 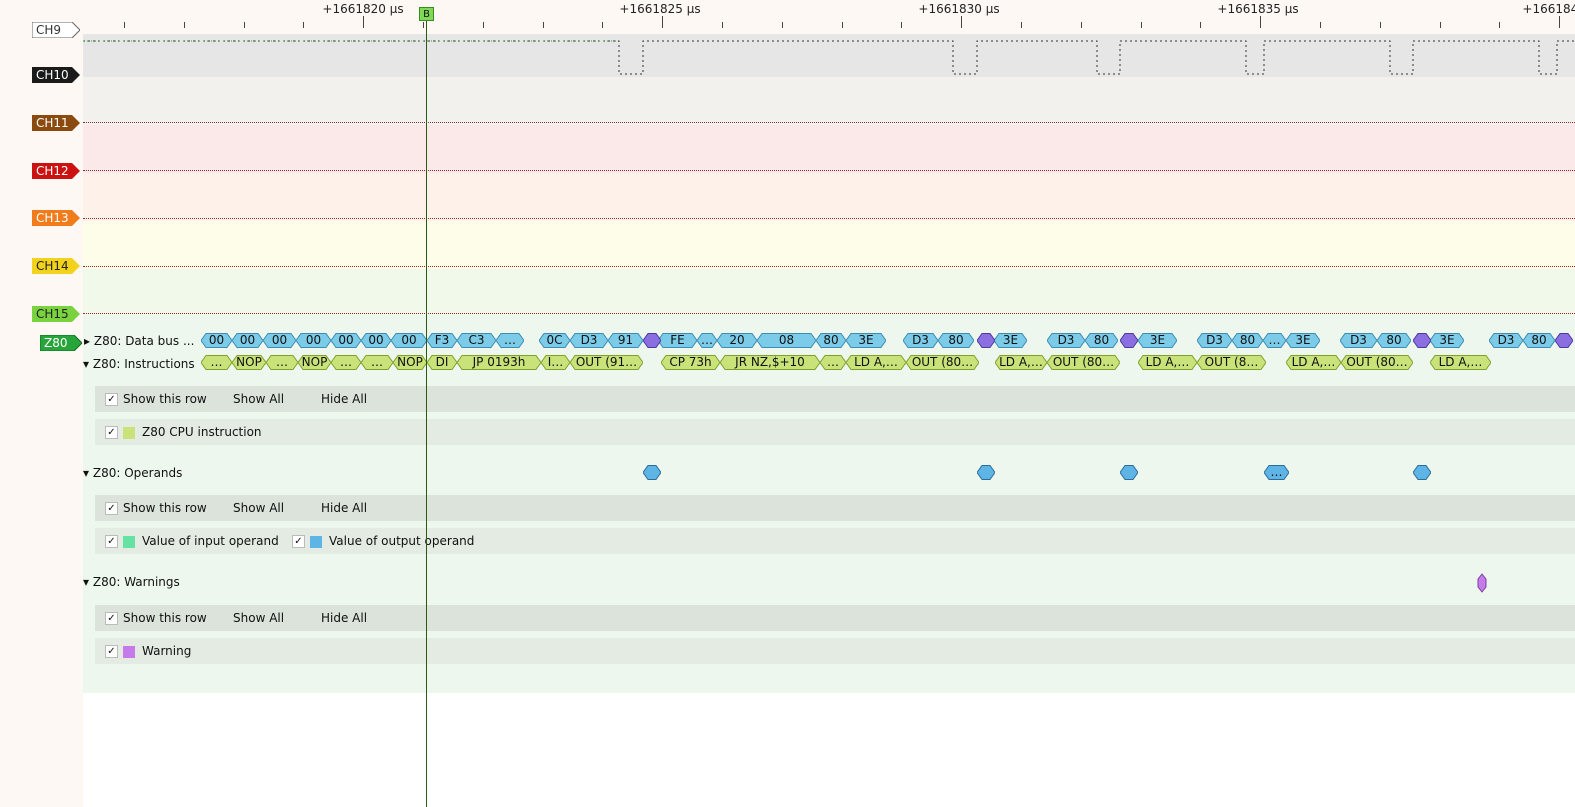 I want to click on channel-sidebar: CH9 CH10 CH11 CH12 CH13 CH14 CH15 Z80, so click(x=41, y=403).